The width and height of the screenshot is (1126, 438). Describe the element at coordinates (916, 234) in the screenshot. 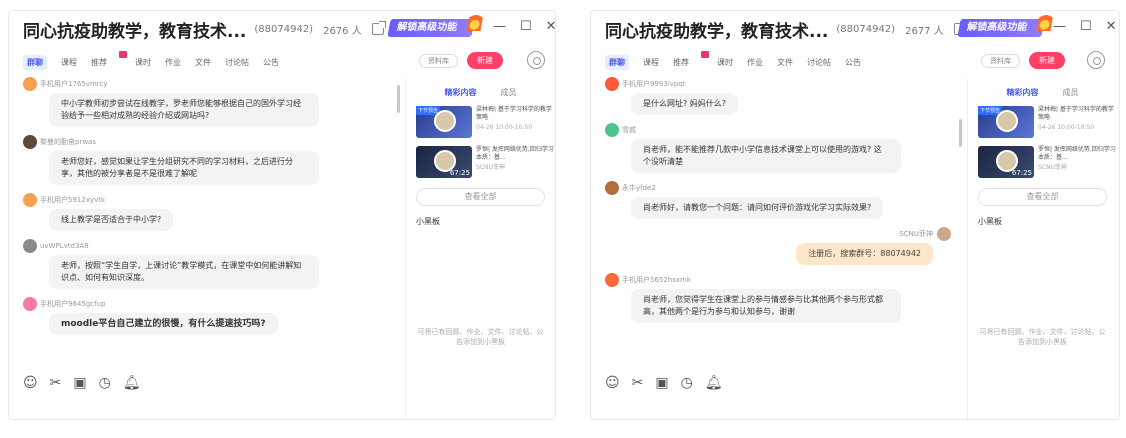

I see `username: SCNU菲神` at that location.